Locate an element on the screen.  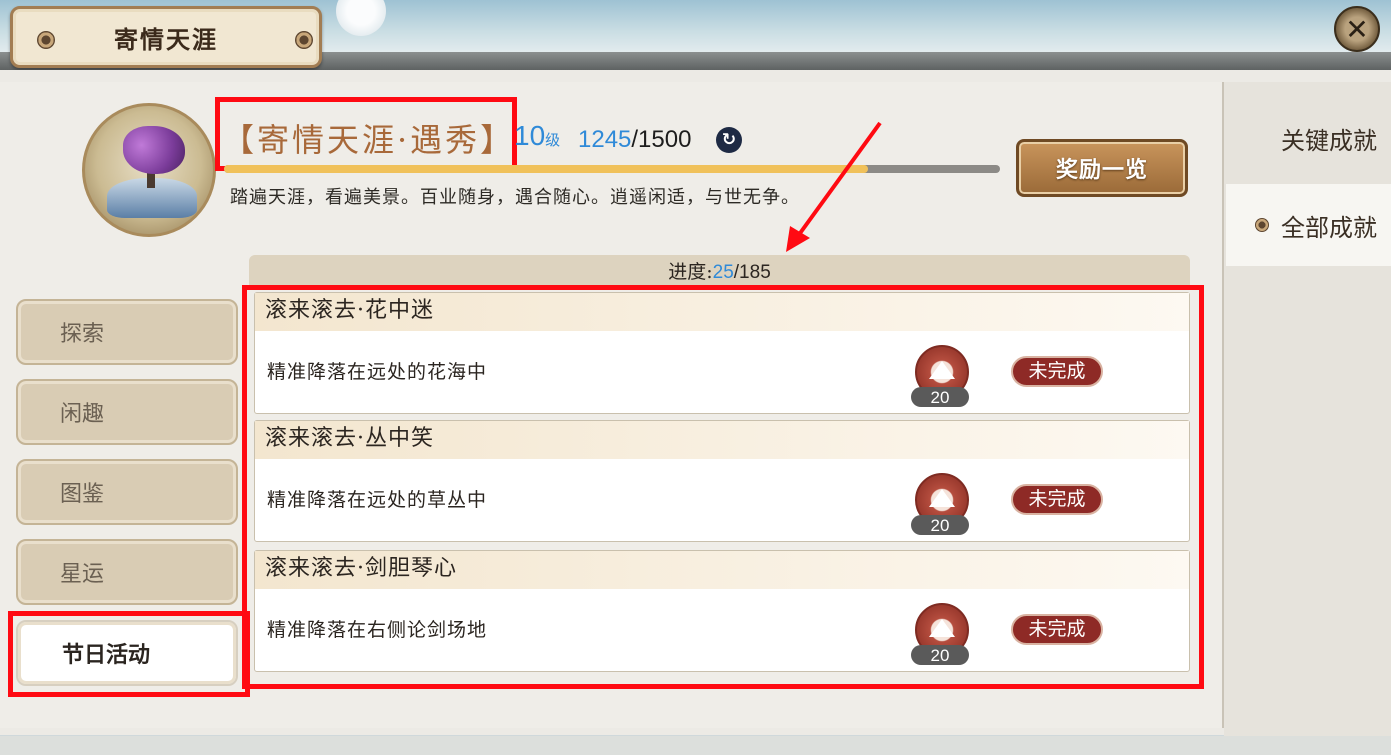
arrow-line is located at coordinates (839, 179).